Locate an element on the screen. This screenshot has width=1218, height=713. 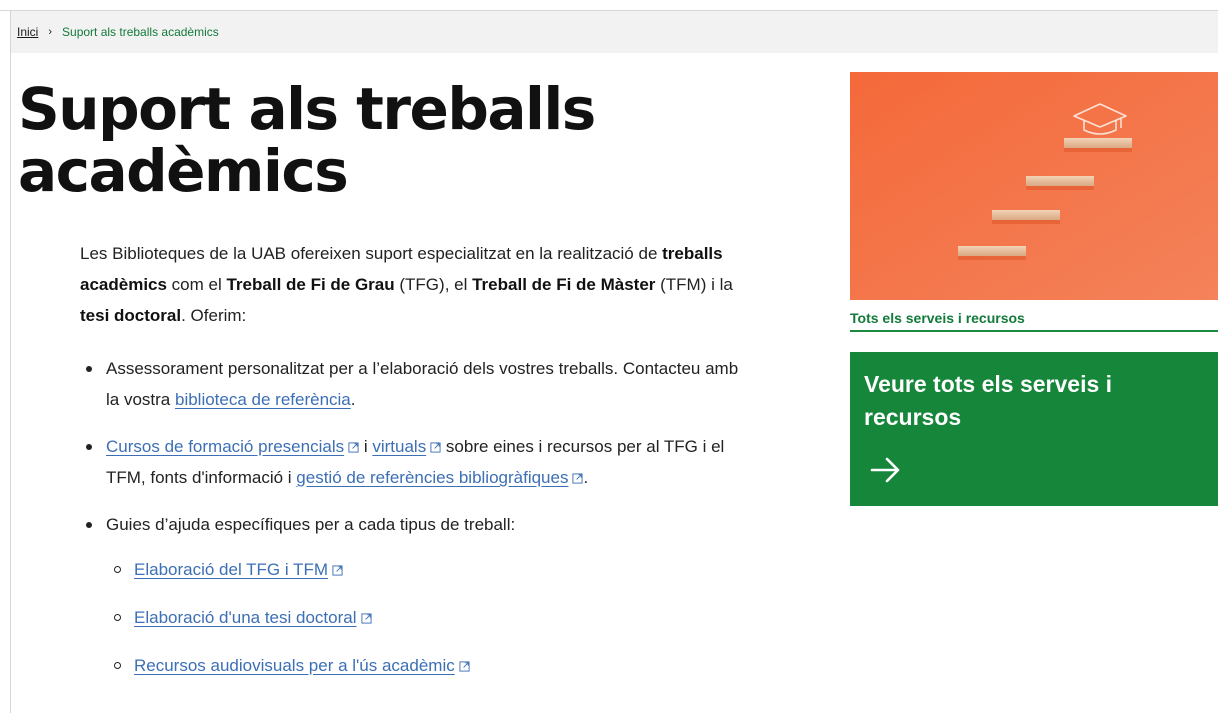
sublist-item: Elaboració d'una tesi doctoral is located at coordinates (423, 617).